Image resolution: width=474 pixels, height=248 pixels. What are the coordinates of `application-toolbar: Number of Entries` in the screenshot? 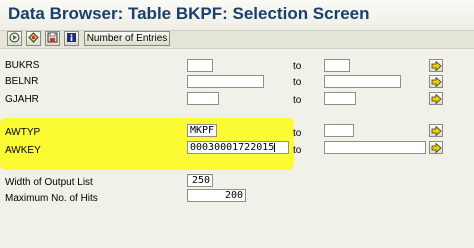 It's located at (237, 39).